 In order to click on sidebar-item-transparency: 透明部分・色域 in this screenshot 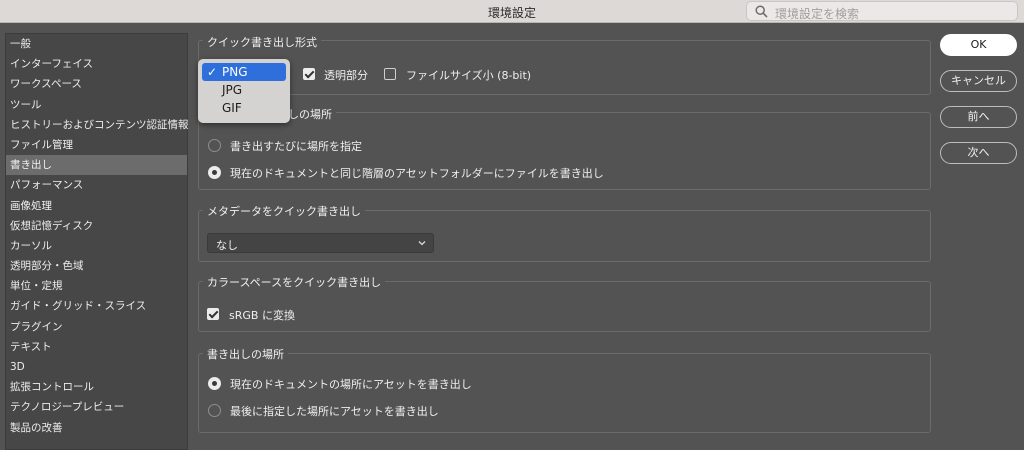, I will do `click(96, 266)`.